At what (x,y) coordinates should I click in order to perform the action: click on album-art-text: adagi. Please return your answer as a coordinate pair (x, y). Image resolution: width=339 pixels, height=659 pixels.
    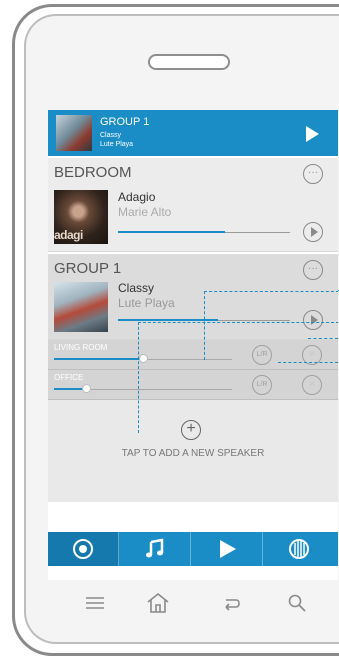
    Looking at the image, I should click on (68, 235).